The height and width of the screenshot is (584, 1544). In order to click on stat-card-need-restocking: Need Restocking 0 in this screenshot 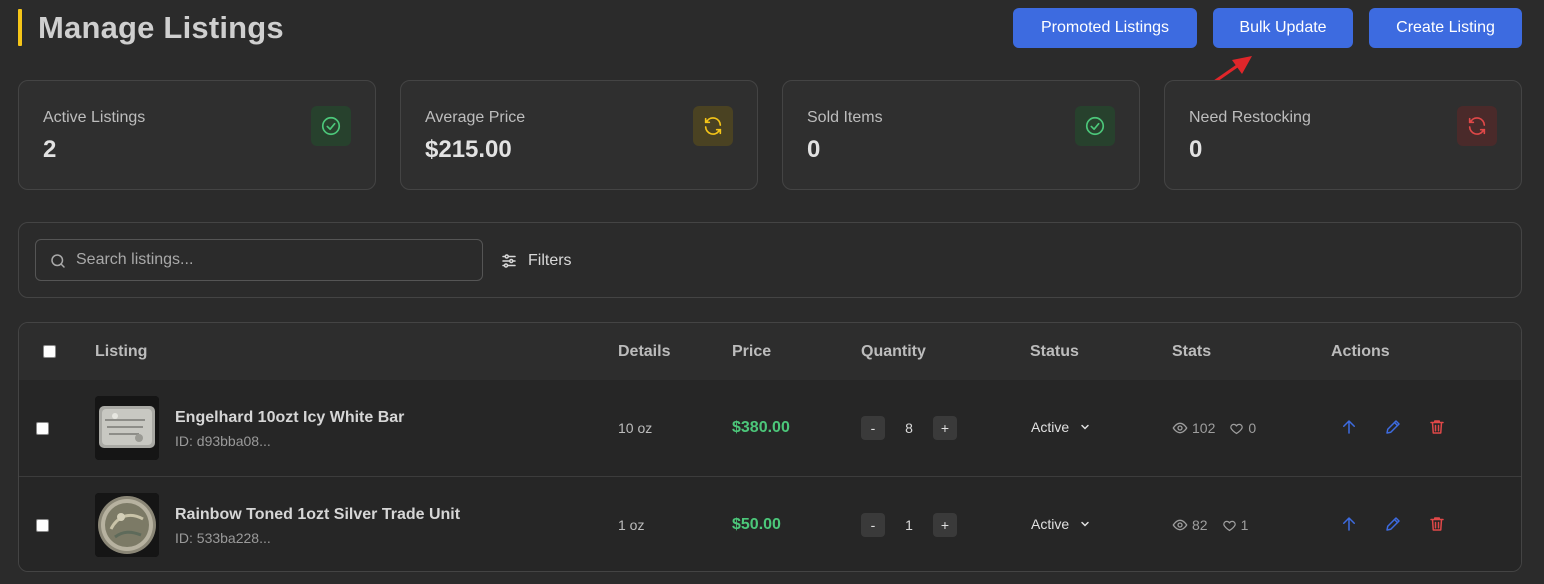, I will do `click(1343, 135)`.